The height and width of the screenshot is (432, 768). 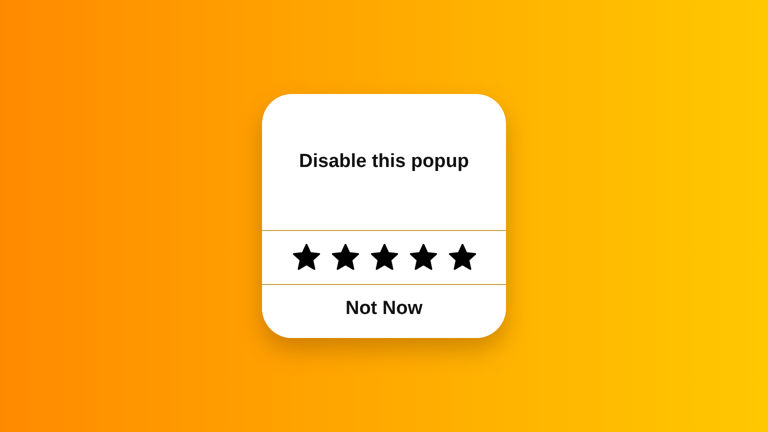 I want to click on popup-title: Disable this popup, so click(x=384, y=162).